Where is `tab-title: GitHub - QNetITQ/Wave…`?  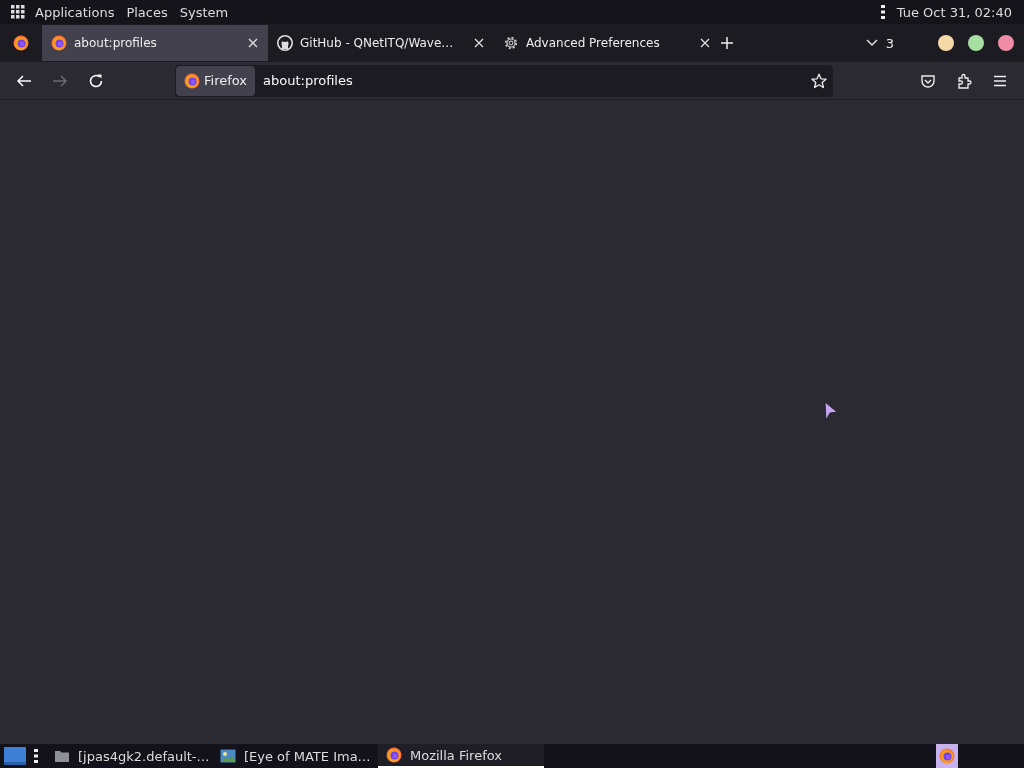 tab-title: GitHub - QNetITQ/Wave… is located at coordinates (377, 43).